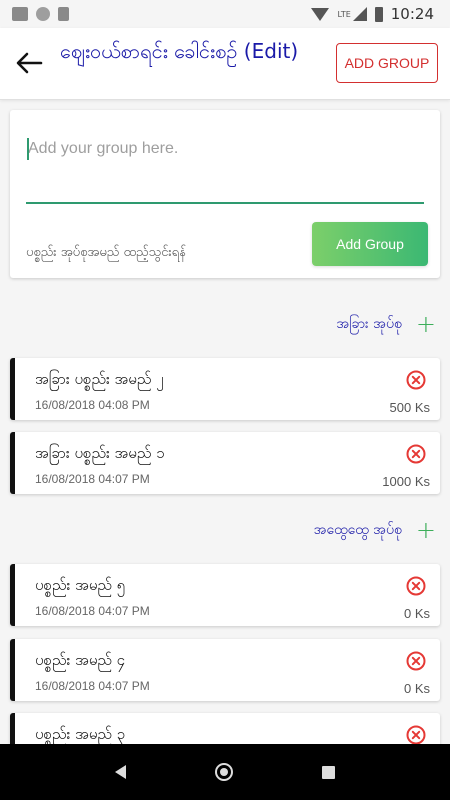 This screenshot has width=450, height=800. What do you see at coordinates (225, 64) in the screenshot?
I see `app-bar: ဈေးဝယ်စာရင်း ခေါင်းစဉ် (Edit) ADD GROUP` at bounding box center [225, 64].